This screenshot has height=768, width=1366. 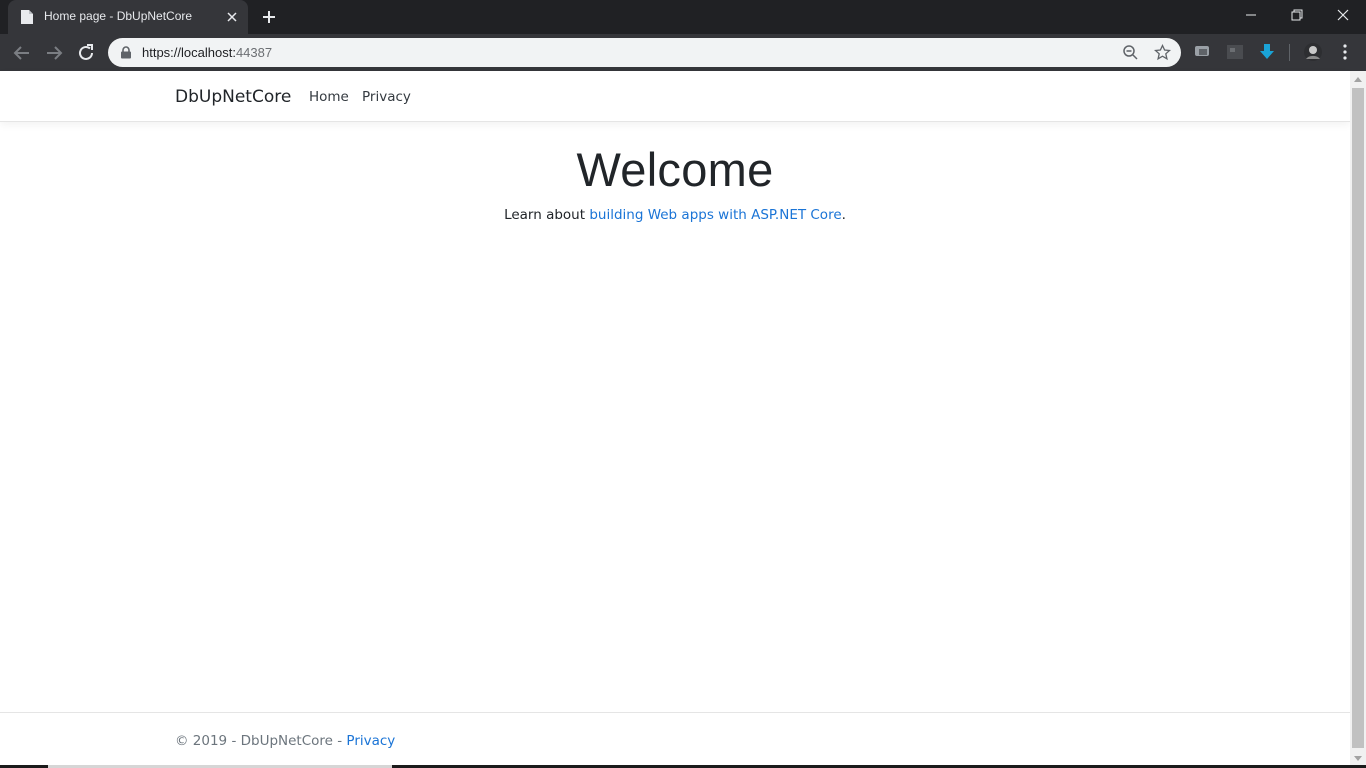 What do you see at coordinates (86, 53) in the screenshot?
I see `reload-icon` at bounding box center [86, 53].